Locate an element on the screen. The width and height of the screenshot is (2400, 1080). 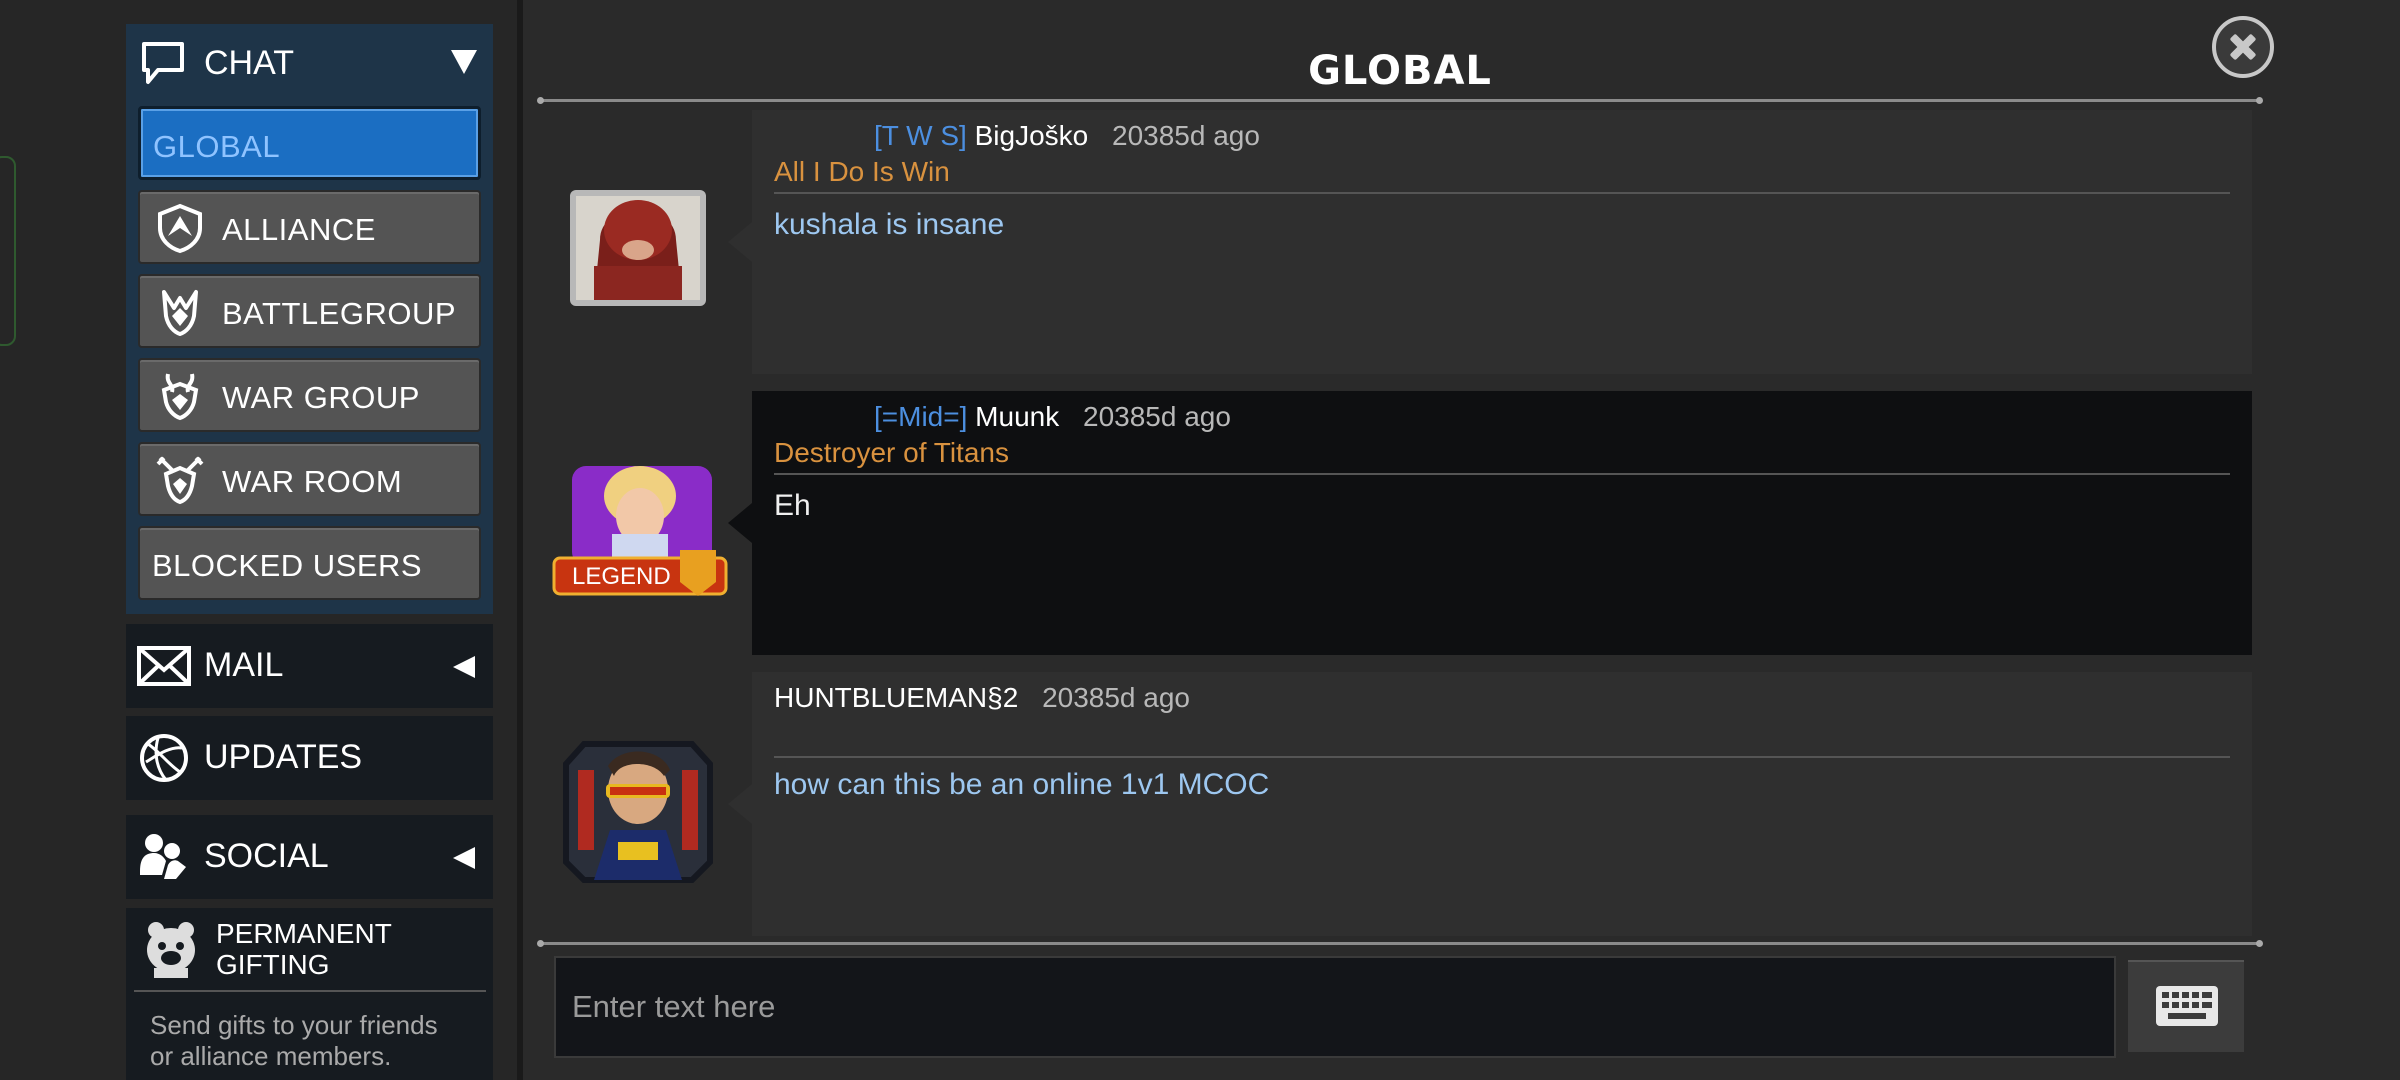
gifting-desc-line: Send gifts to your friends is located at coordinates (294, 1025).